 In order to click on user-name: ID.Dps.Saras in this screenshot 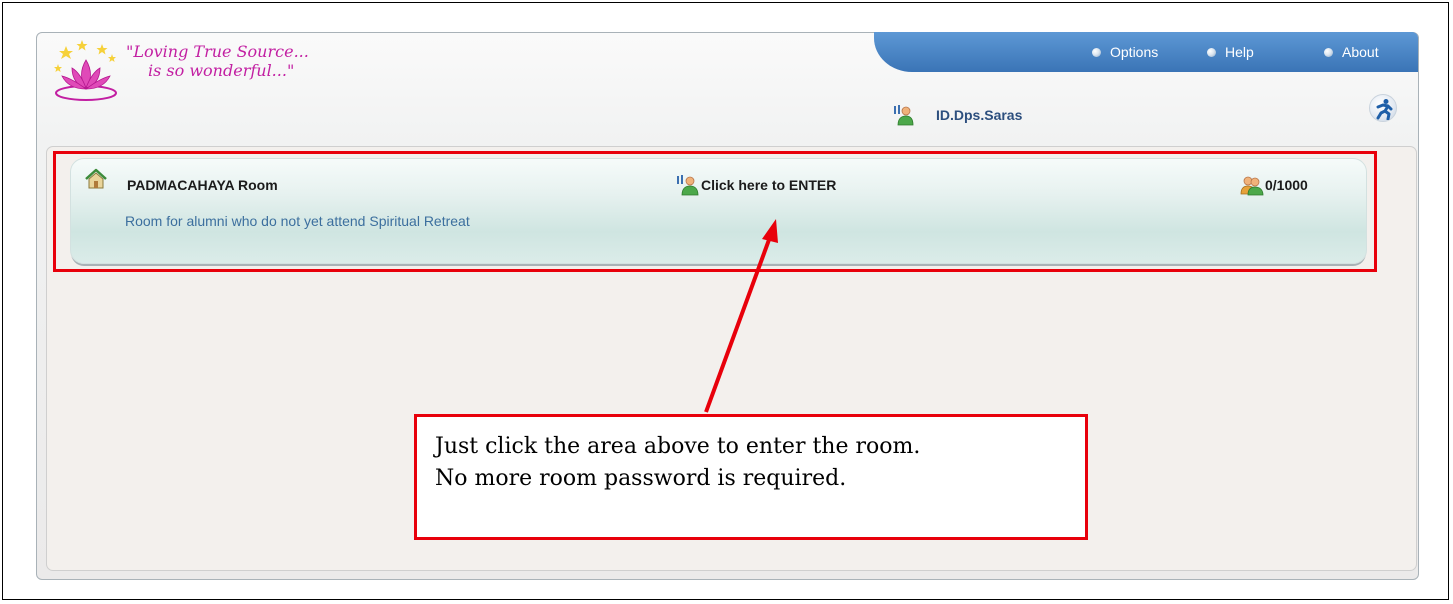, I will do `click(979, 115)`.